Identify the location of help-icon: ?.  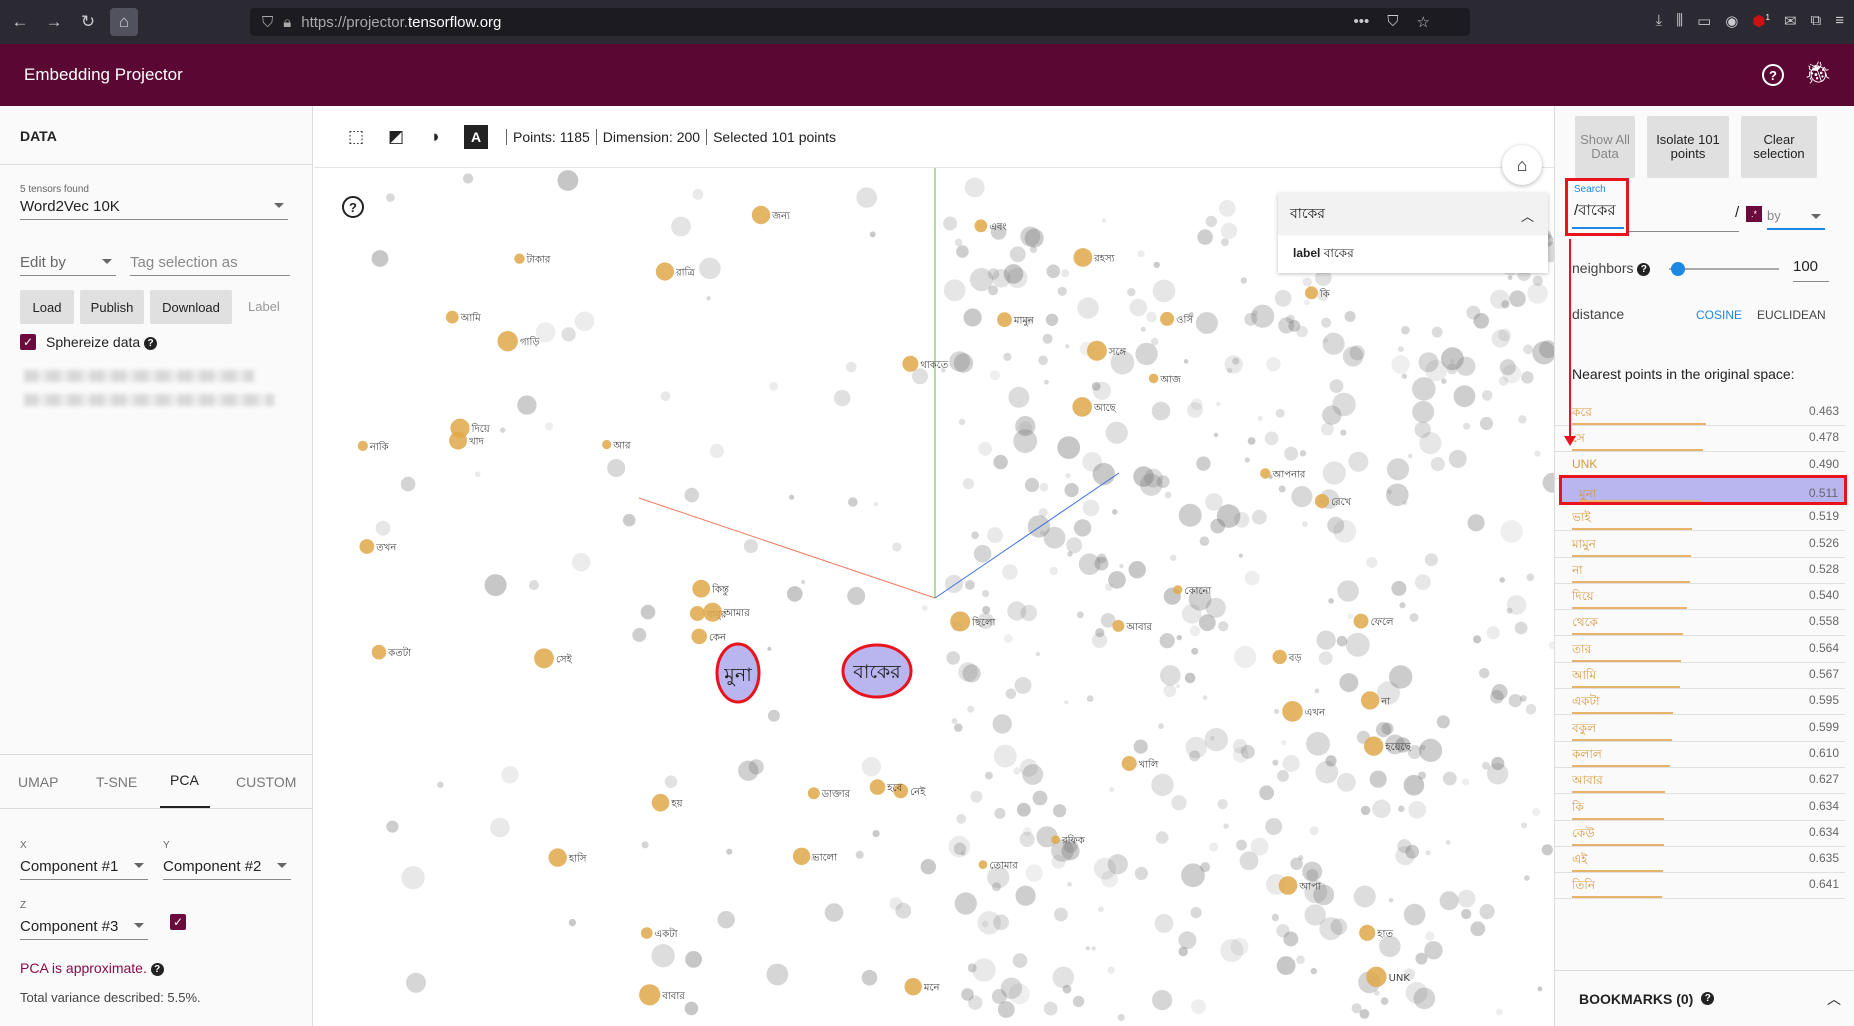
(353, 207).